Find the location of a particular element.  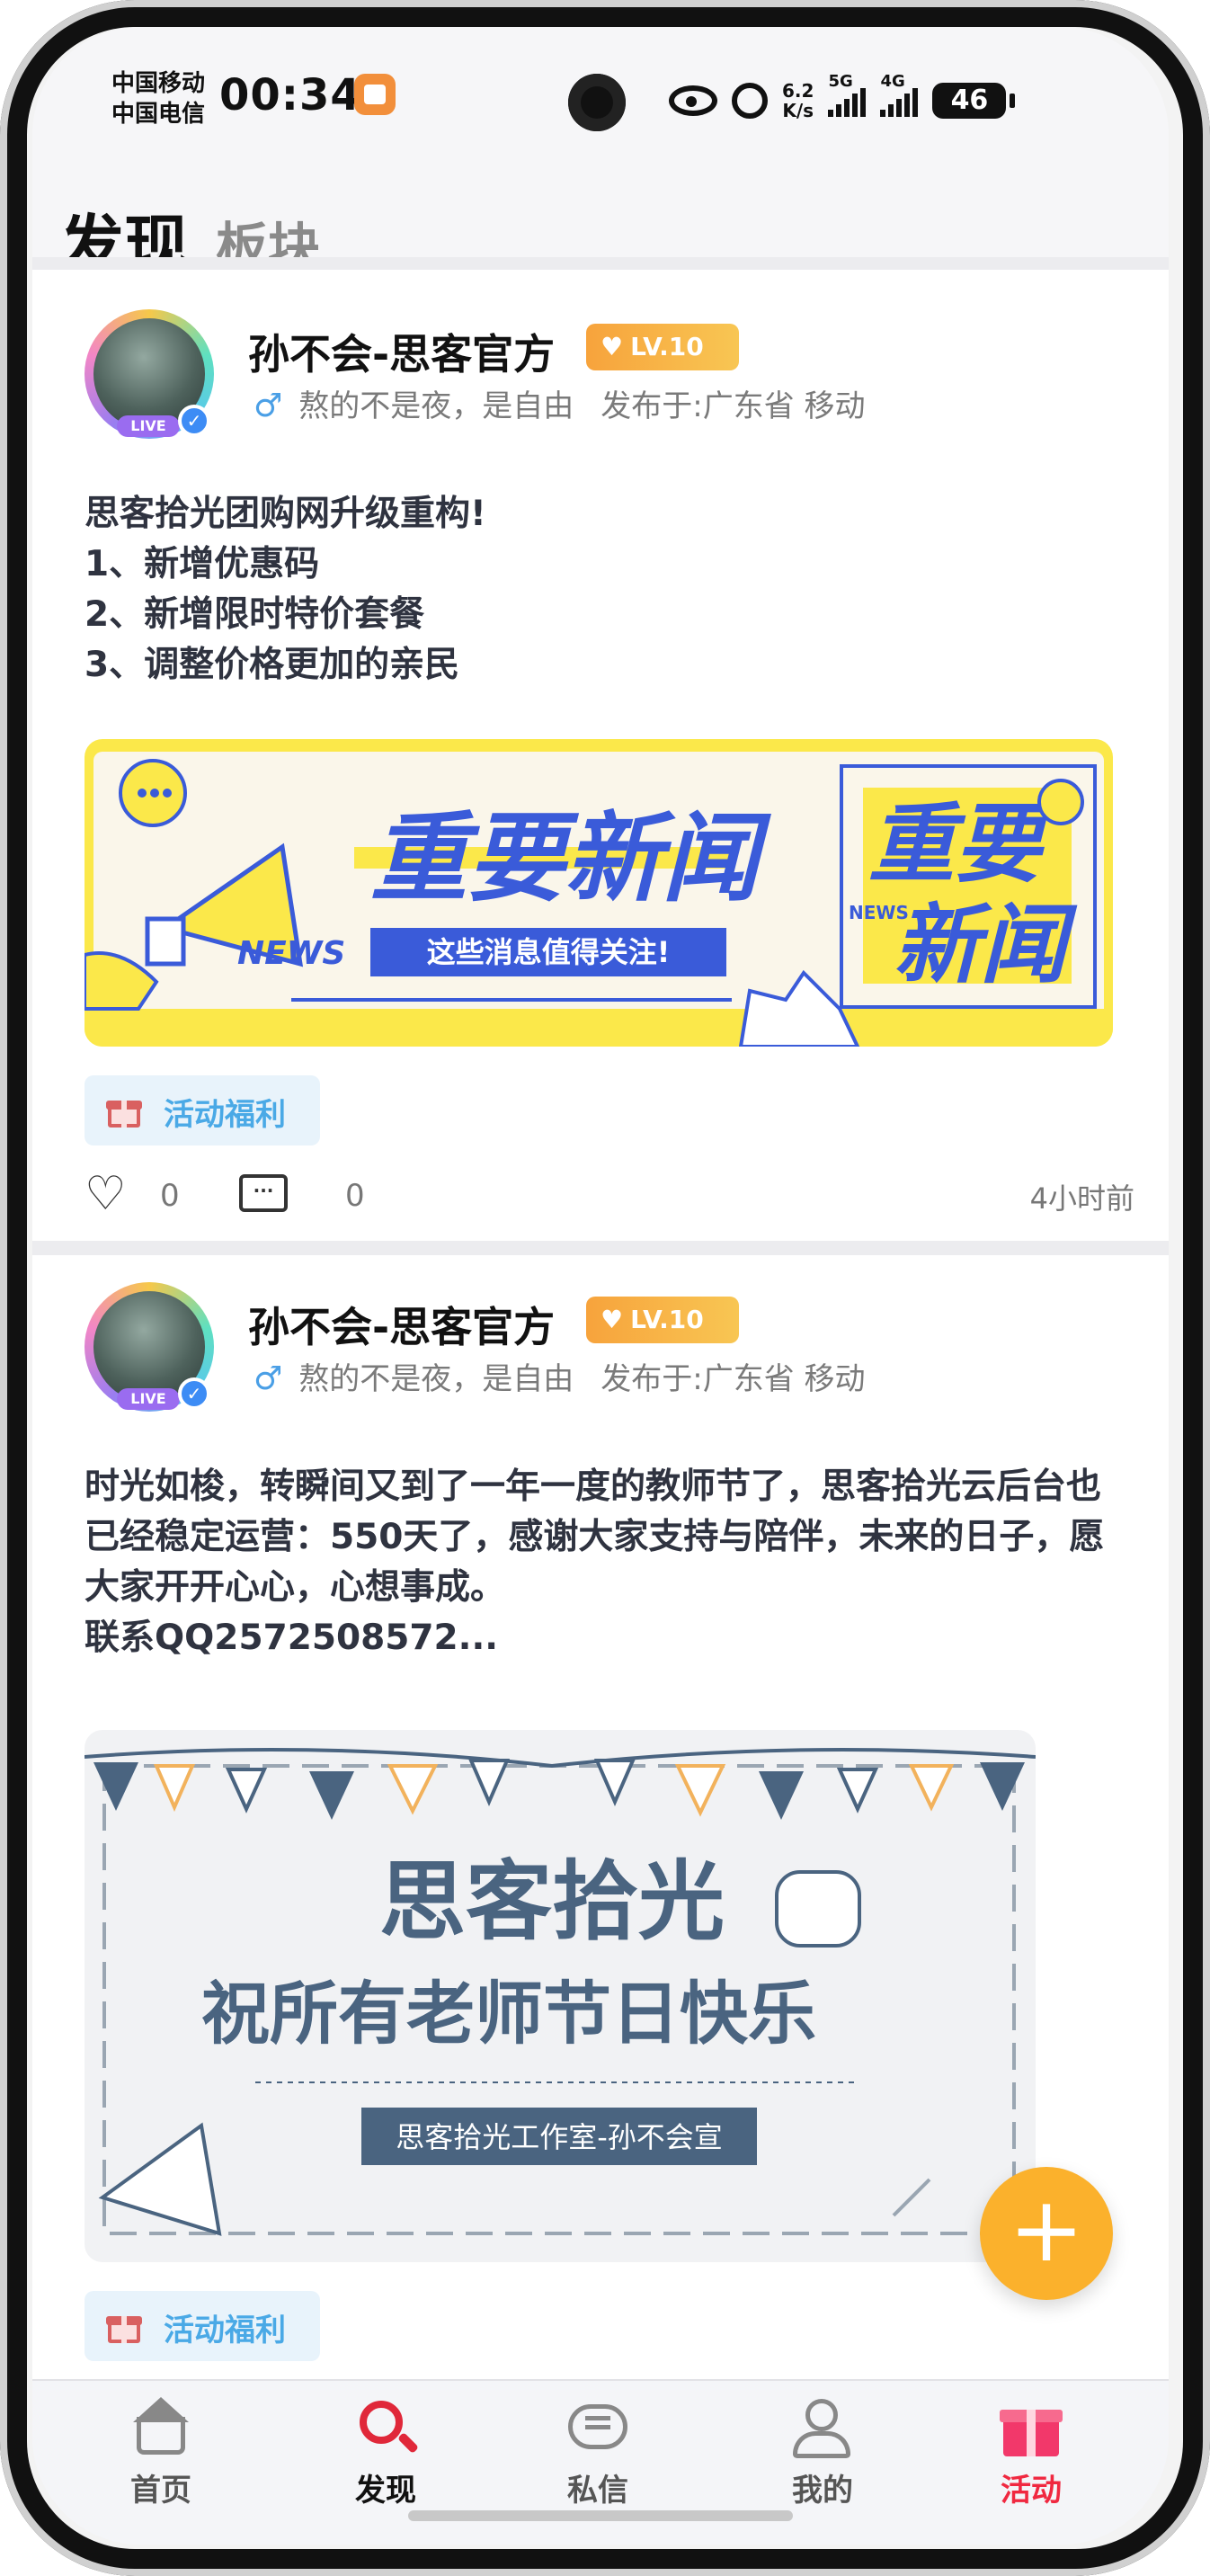

search-icon is located at coordinates (385, 2428).